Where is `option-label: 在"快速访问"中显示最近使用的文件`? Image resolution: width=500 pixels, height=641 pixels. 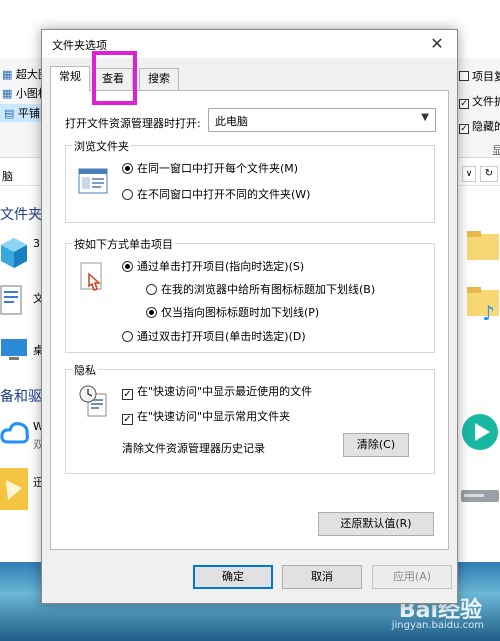
option-label: 在"快速访问"中显示最近使用的文件 is located at coordinates (225, 391).